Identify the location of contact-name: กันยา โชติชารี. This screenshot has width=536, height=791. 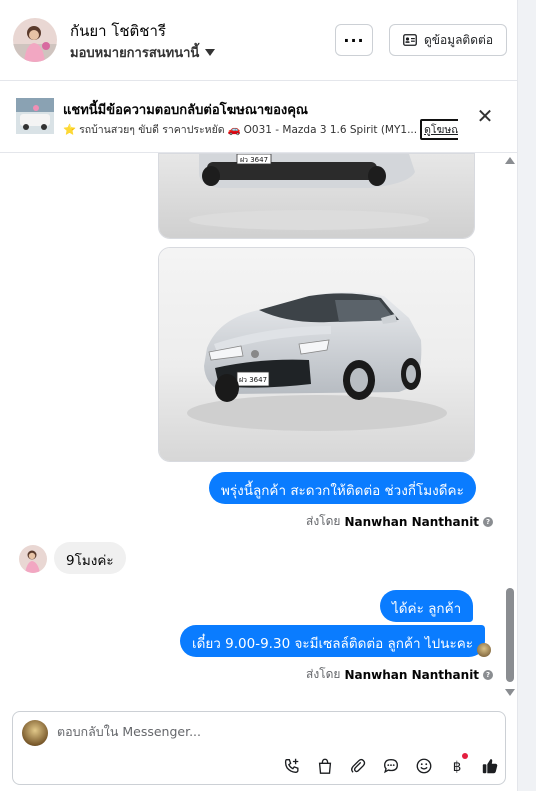
(118, 31).